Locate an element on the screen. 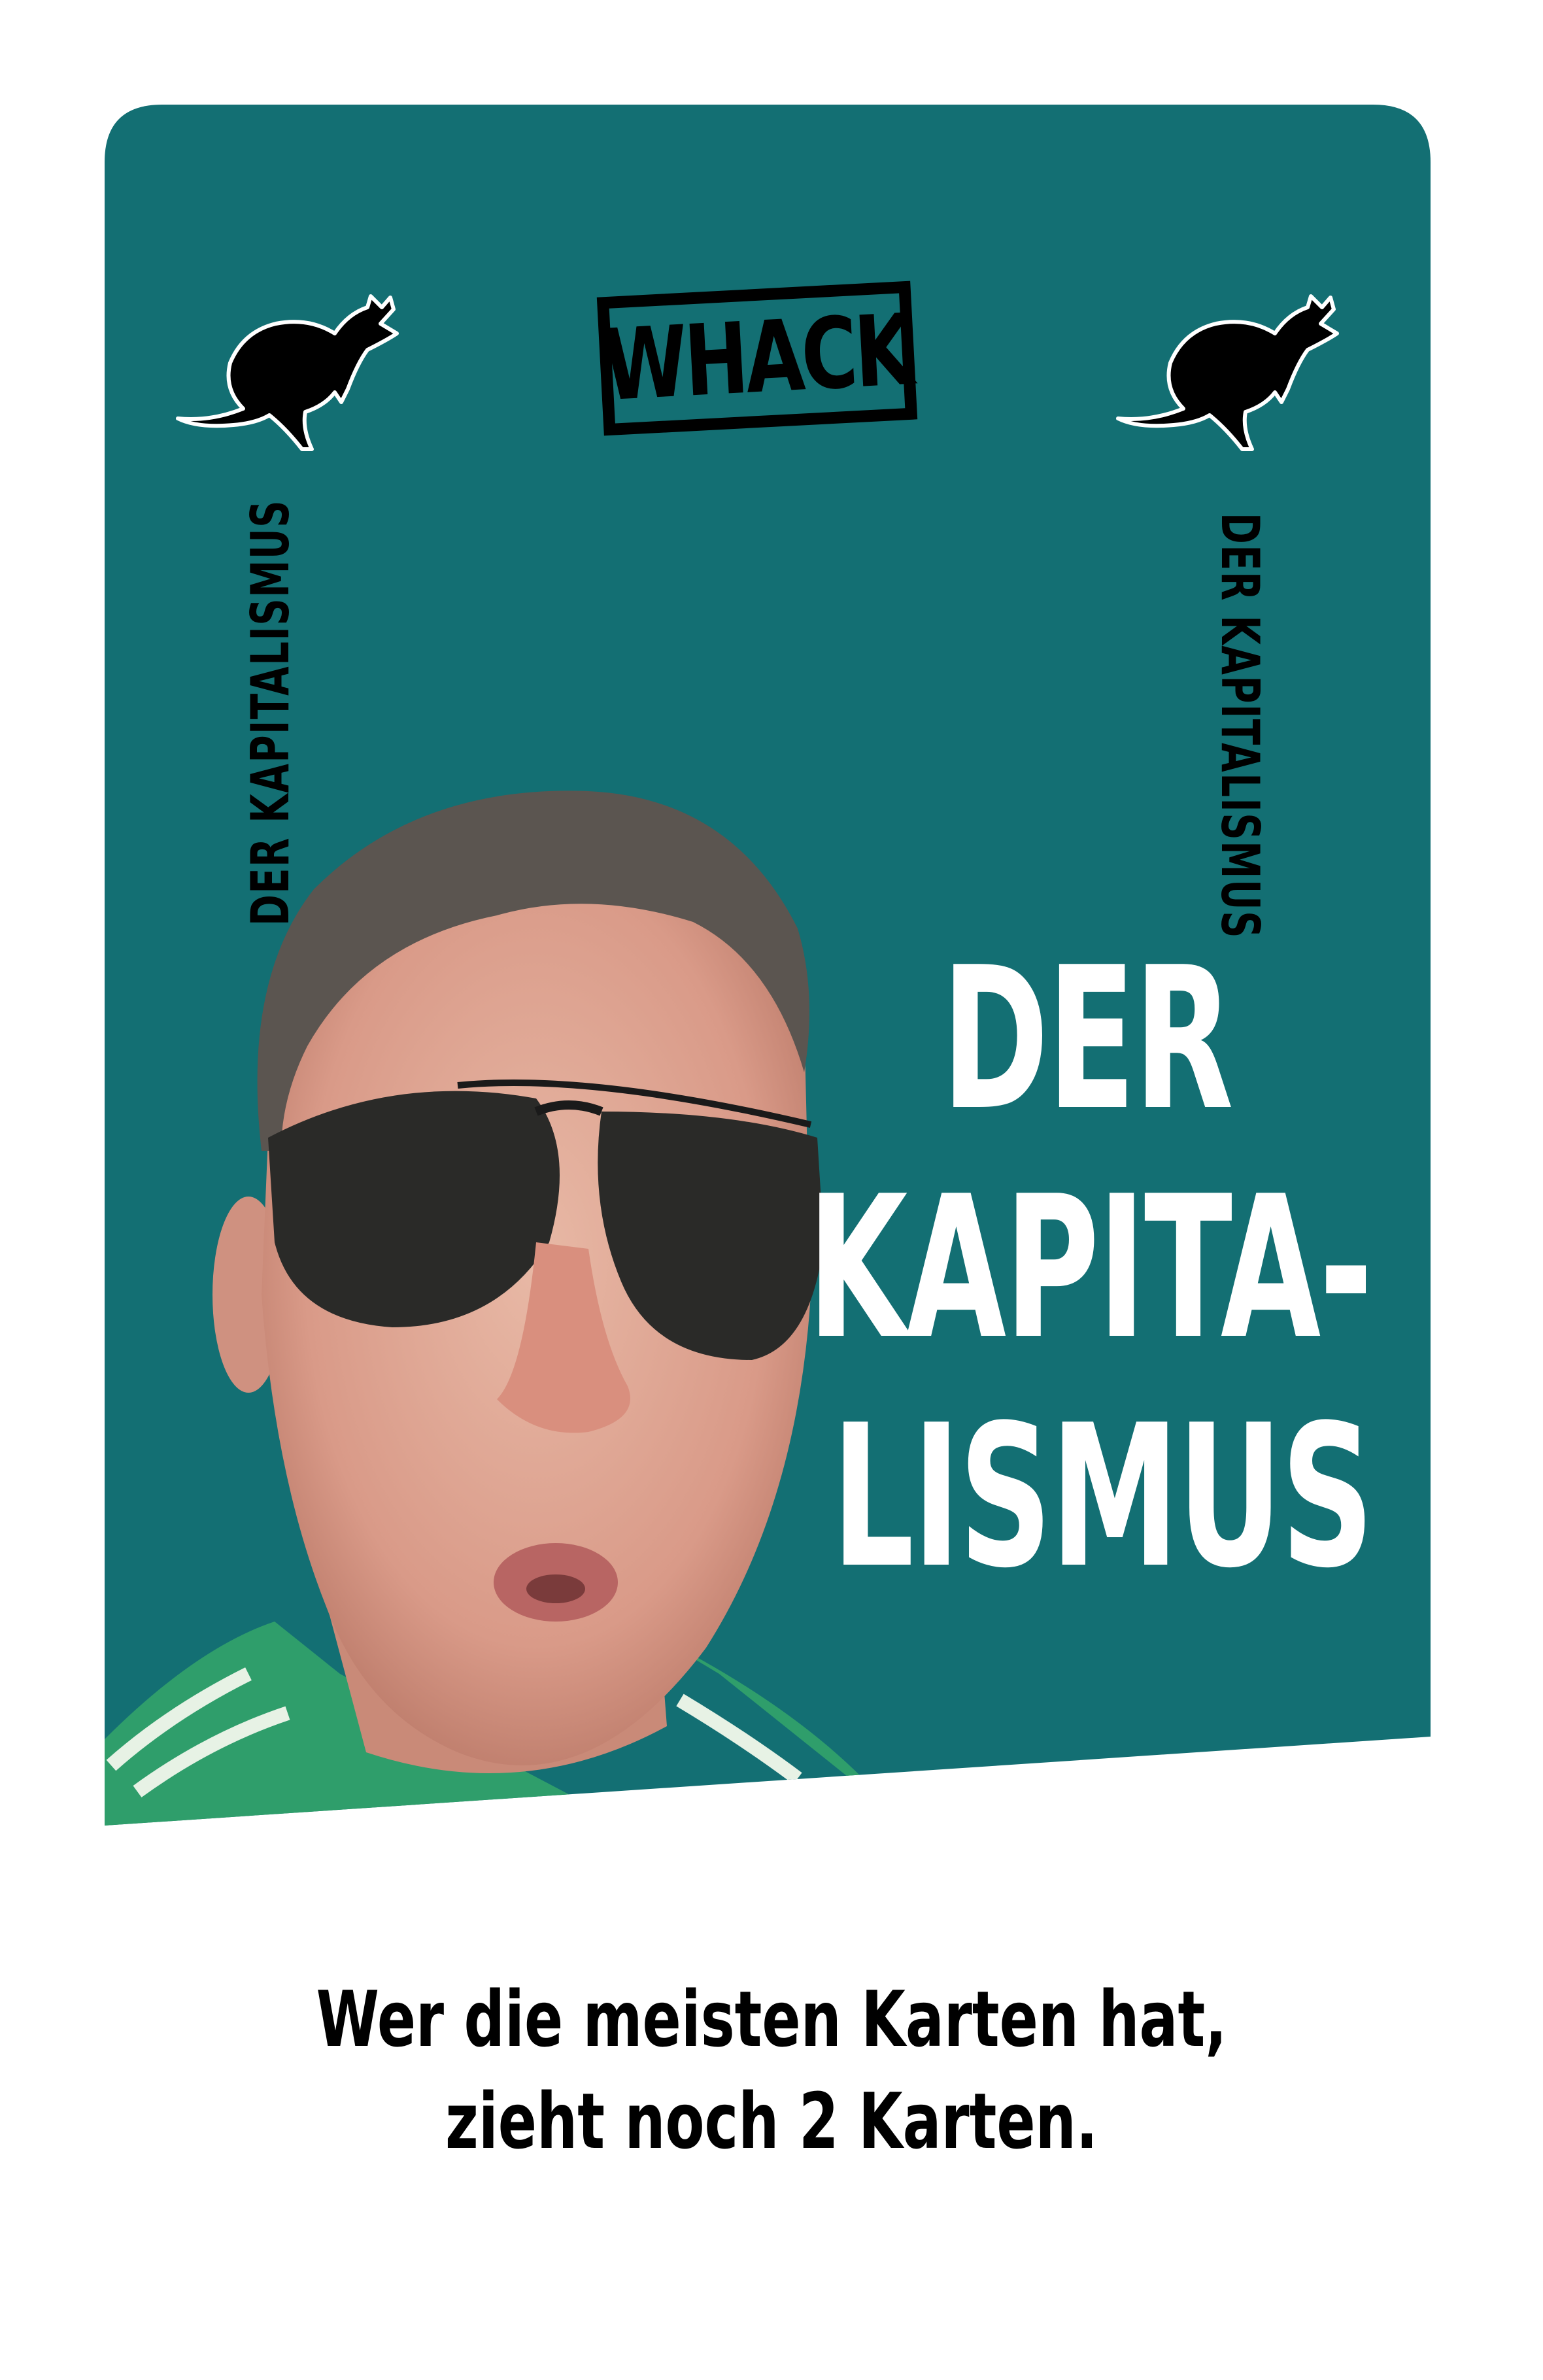  whack-logo: WHACK is located at coordinates (757, 358).